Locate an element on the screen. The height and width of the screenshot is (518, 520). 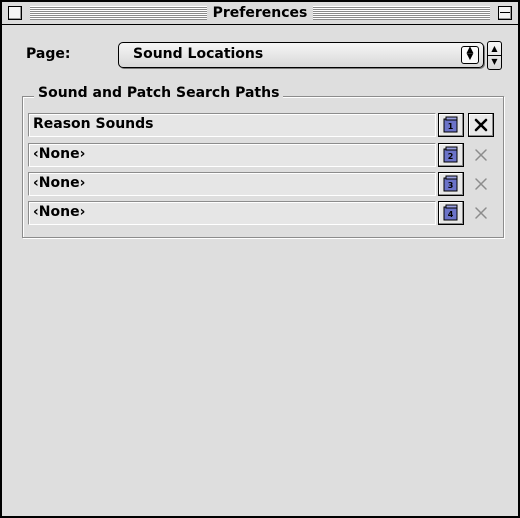
group-title: Sound and Patch Search Paths is located at coordinates (159, 93).